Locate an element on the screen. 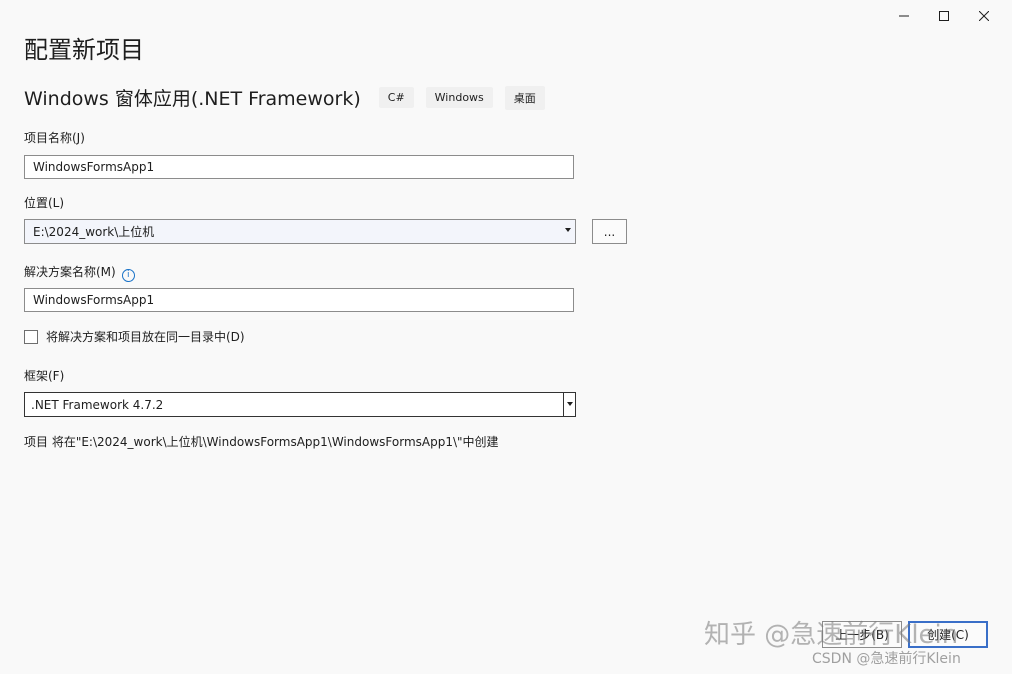 This screenshot has height=674, width=1012. minimize-icon is located at coordinates (904, 16).